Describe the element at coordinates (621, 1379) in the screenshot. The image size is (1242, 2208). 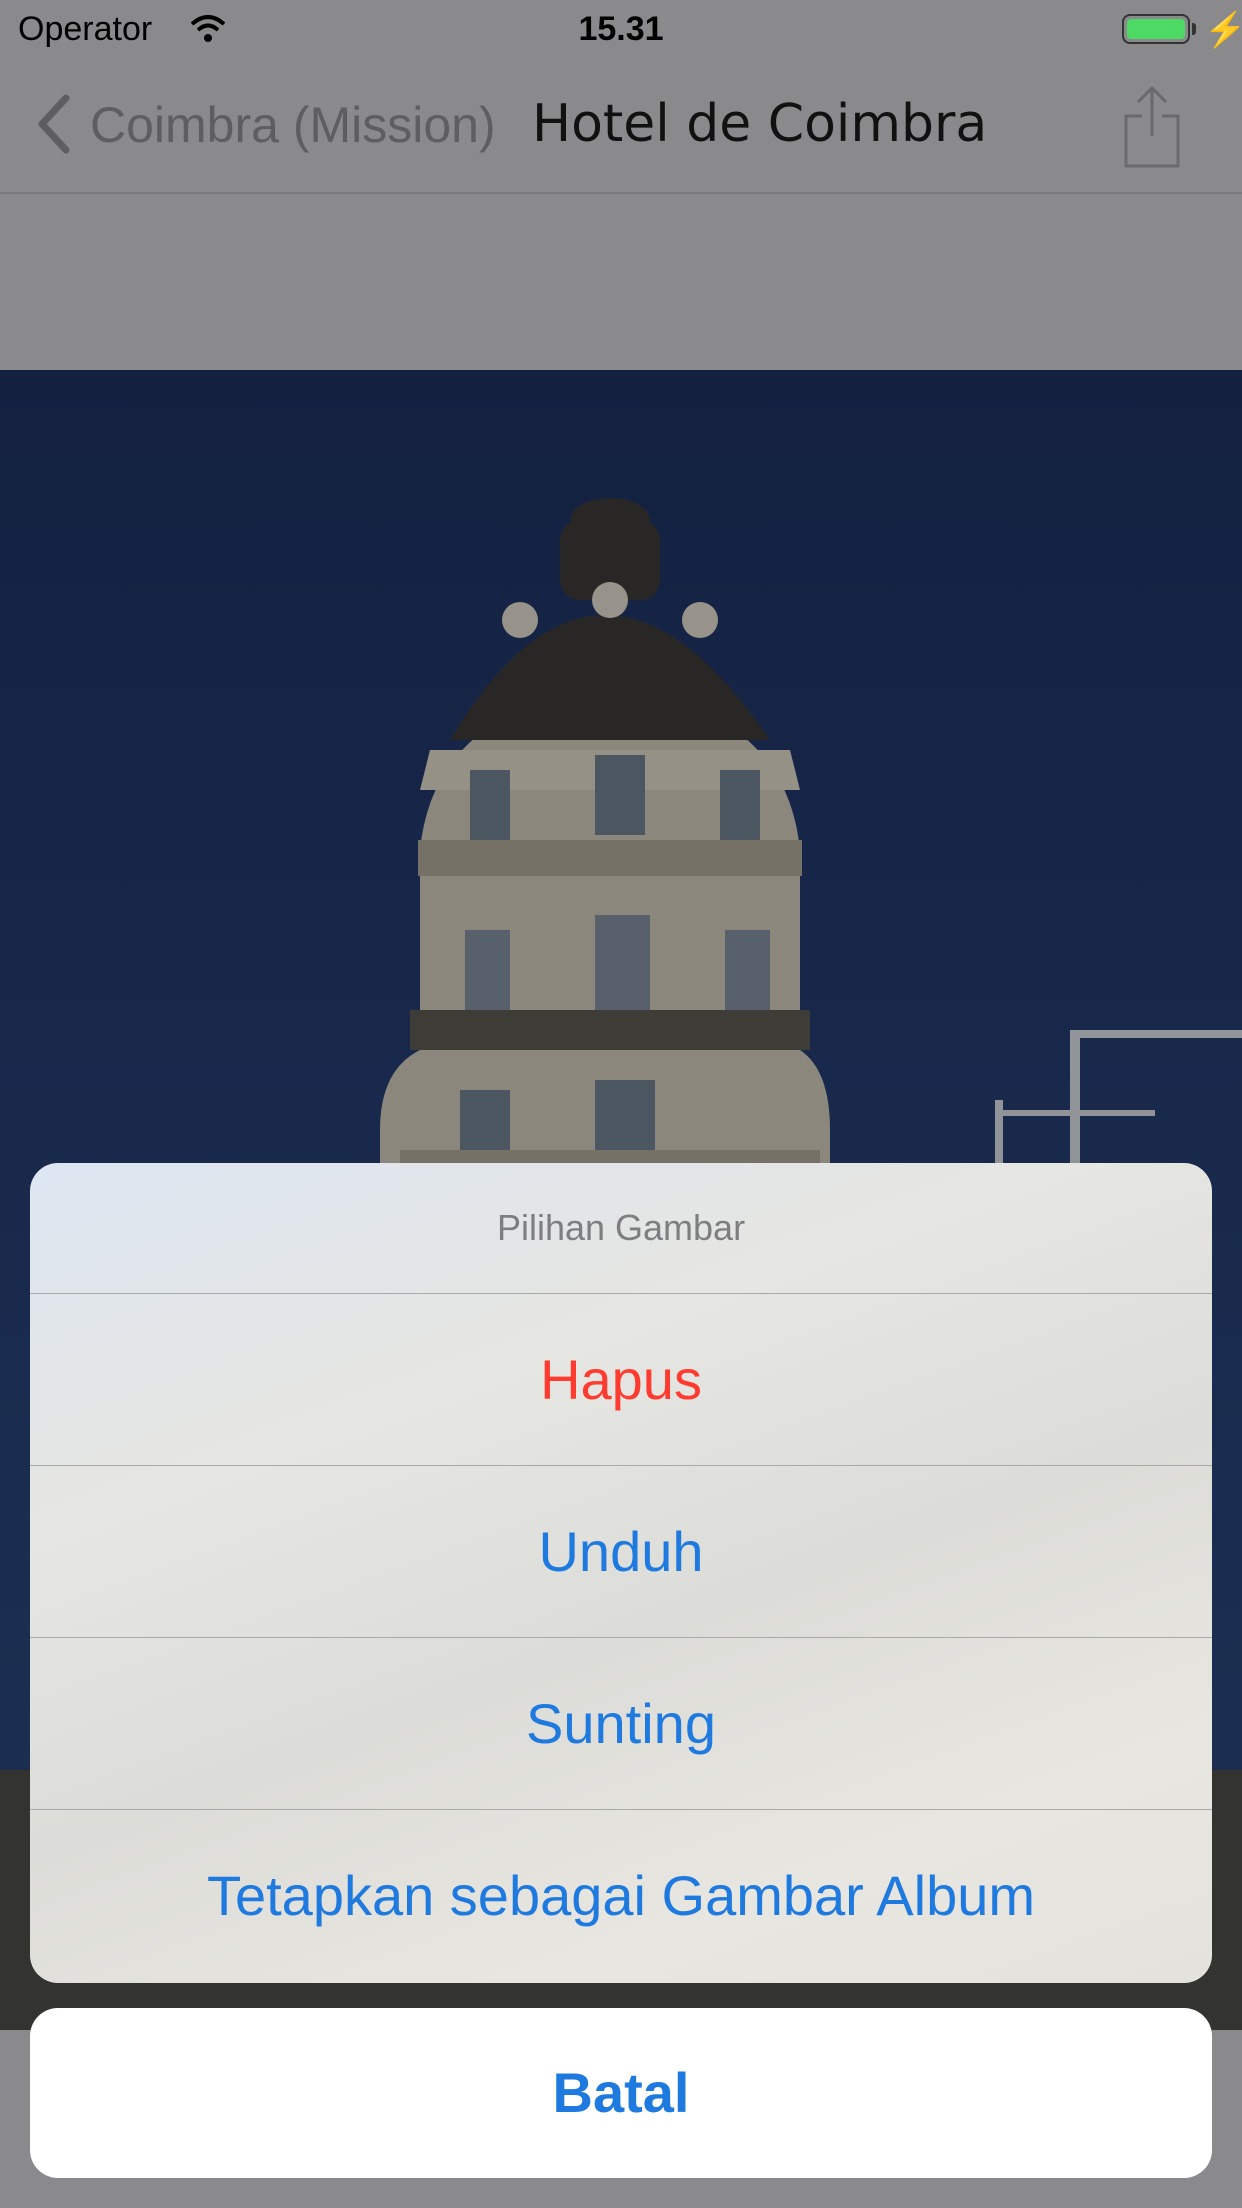
I see `delete-button: Hapus` at that location.